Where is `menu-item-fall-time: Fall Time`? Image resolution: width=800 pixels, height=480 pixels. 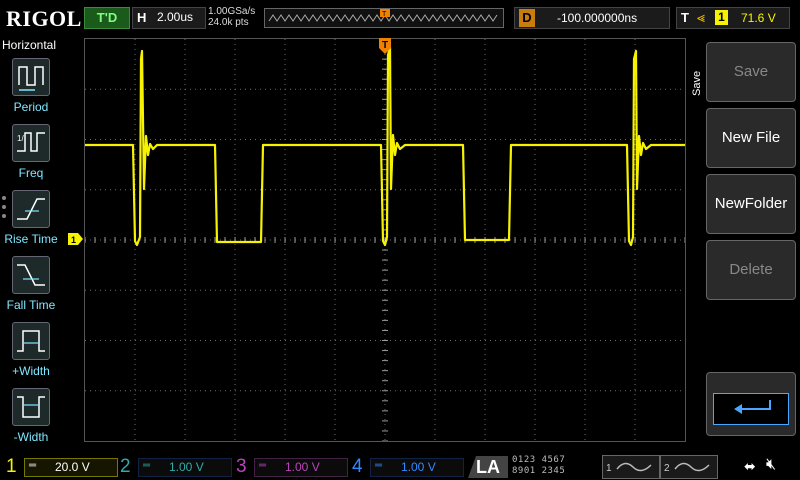
menu-item-fall-time: Fall Time is located at coordinates (31, 286).